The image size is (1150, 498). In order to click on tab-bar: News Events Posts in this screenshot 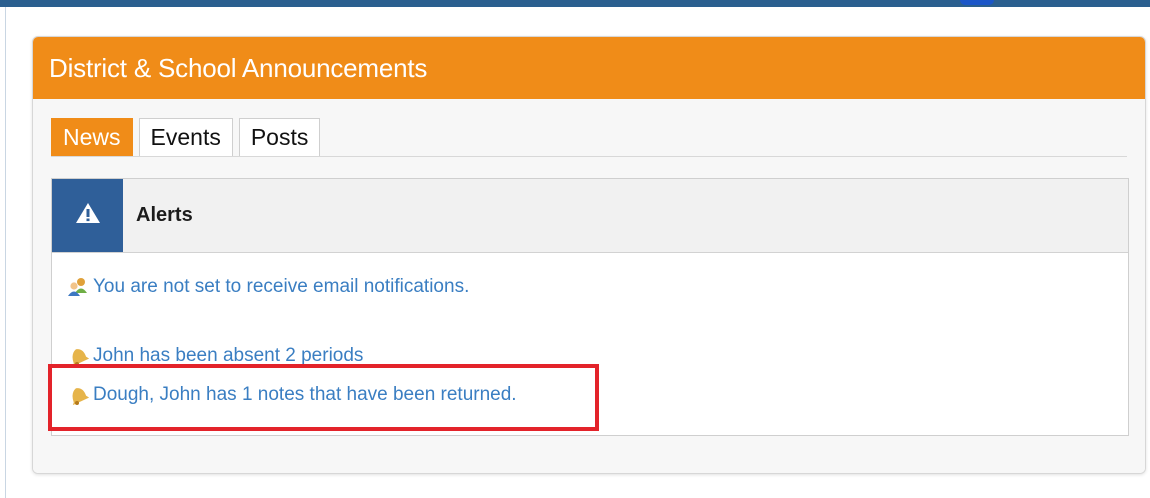, I will do `click(186, 137)`.